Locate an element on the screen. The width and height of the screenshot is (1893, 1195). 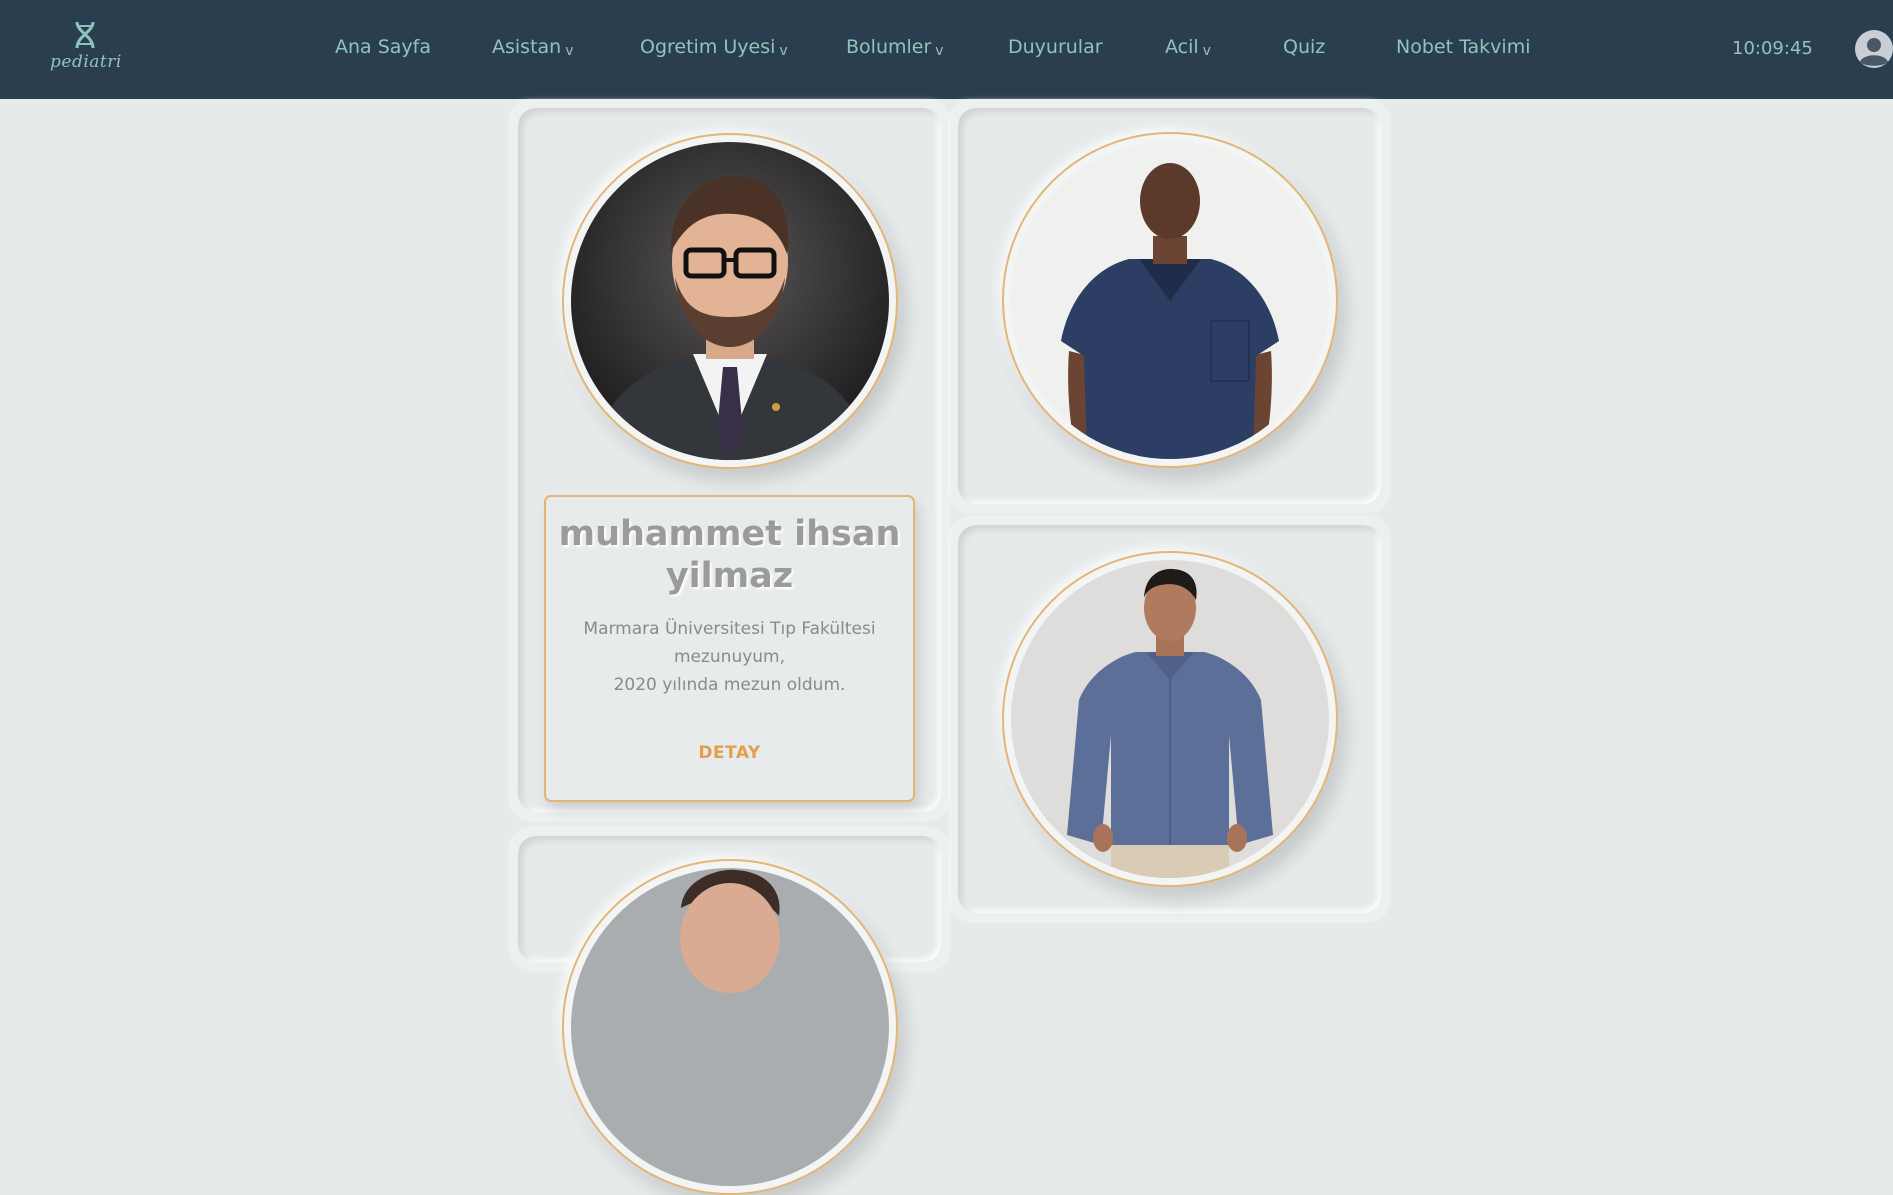
bio-line: mezunuyum, is located at coordinates (729, 657).